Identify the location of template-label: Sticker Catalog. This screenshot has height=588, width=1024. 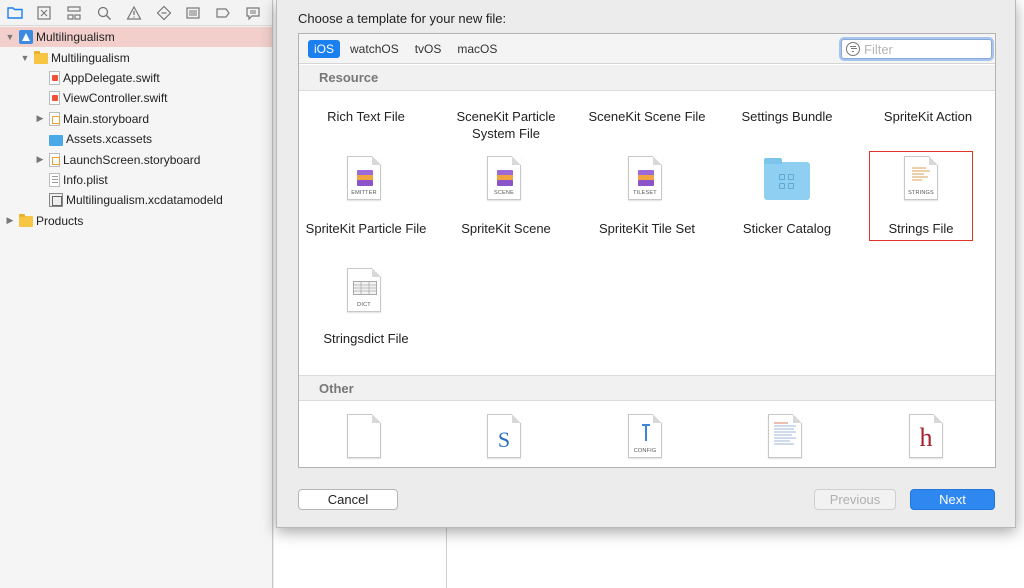
(787, 228).